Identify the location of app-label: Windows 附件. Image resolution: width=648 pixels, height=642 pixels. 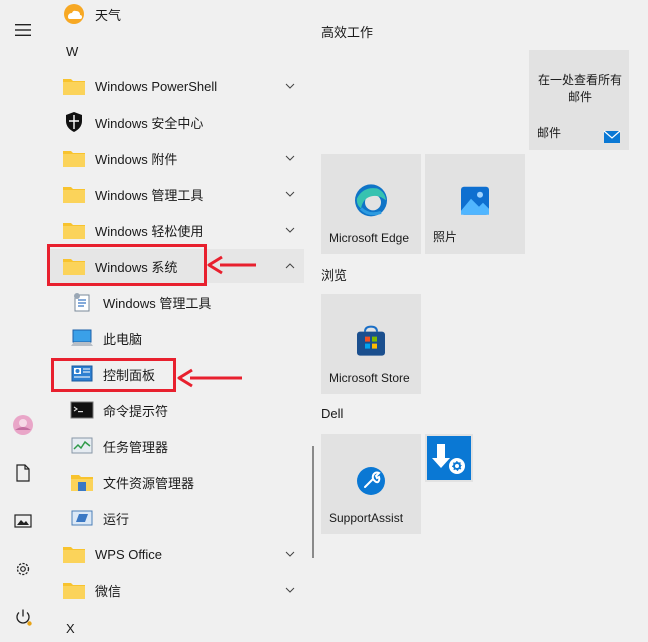
(136, 159).